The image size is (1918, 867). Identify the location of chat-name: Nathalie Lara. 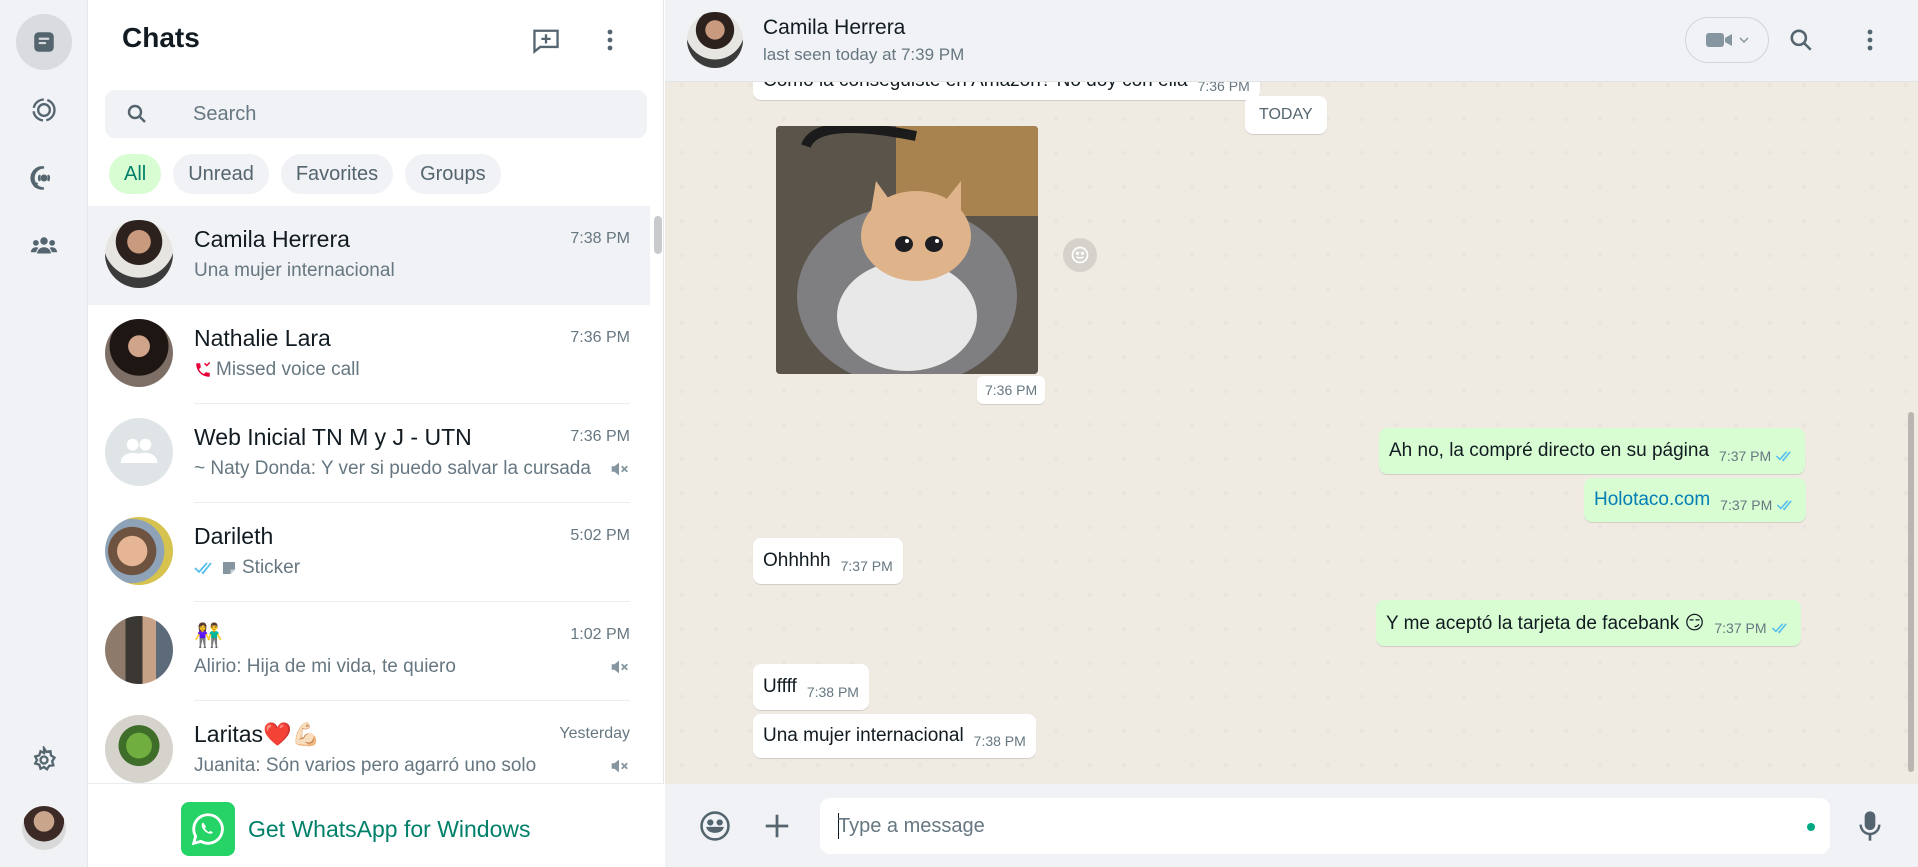
(262, 338).